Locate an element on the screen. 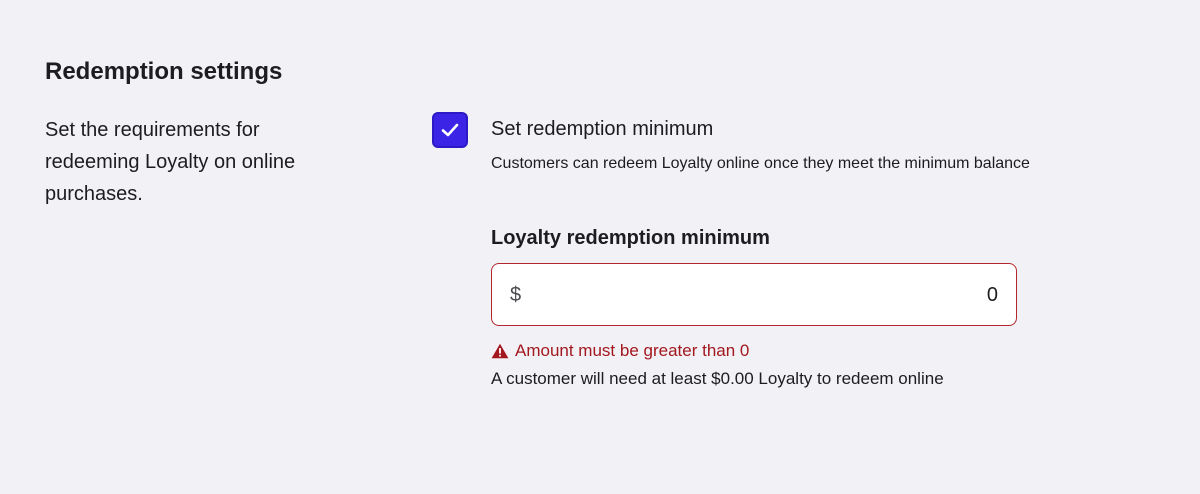  minimum-amount-input-box: $ is located at coordinates (754, 294).